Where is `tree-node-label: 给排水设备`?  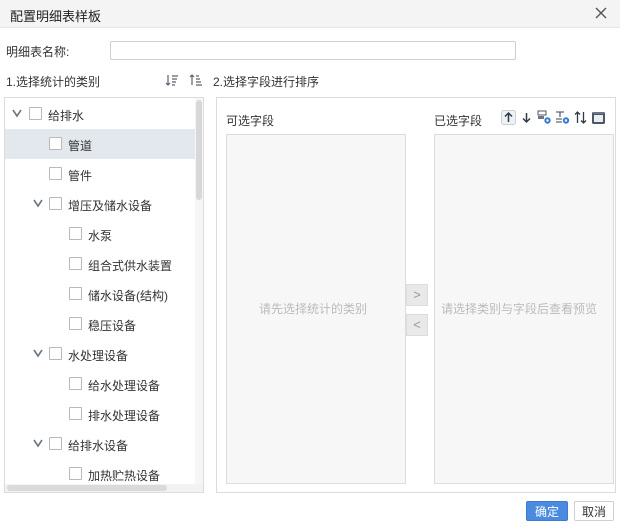
tree-node-label: 给排水设备 is located at coordinates (98, 446).